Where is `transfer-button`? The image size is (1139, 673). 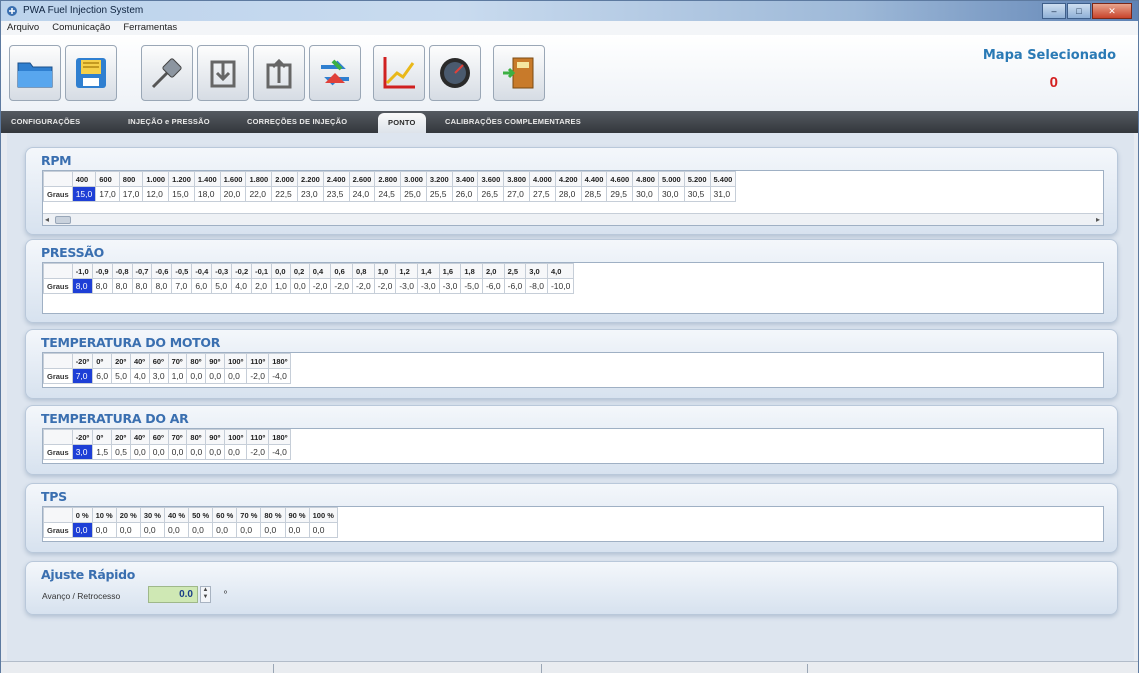
transfer-button is located at coordinates (335, 73).